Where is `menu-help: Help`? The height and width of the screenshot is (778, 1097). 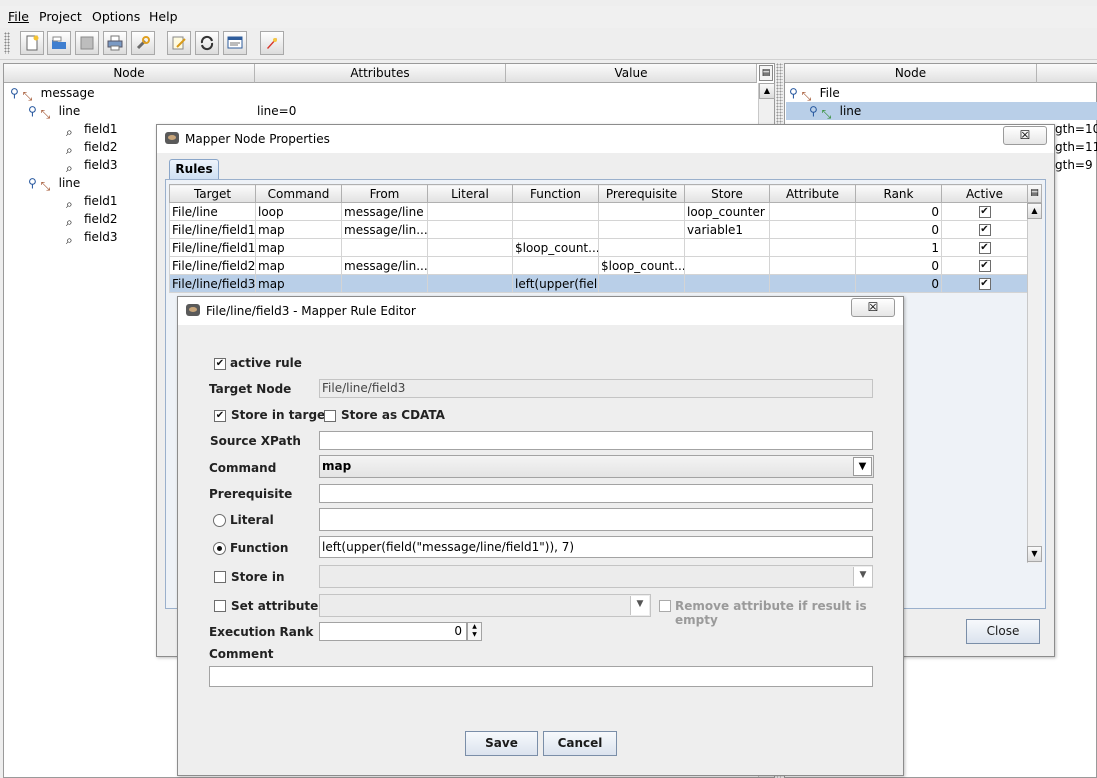 menu-help: Help is located at coordinates (163, 16).